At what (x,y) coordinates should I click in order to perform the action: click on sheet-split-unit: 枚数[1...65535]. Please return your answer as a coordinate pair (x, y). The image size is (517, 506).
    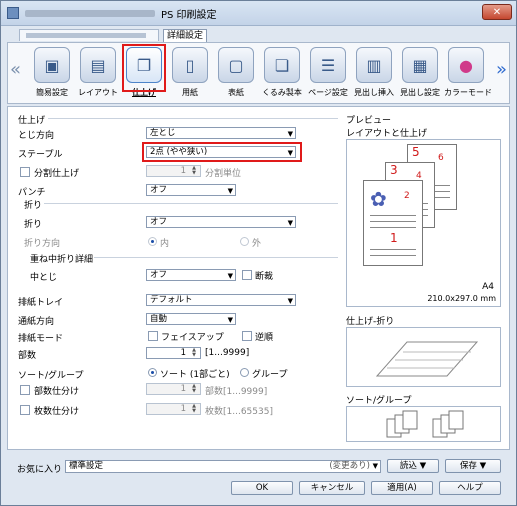
    Looking at the image, I should click on (239, 412).